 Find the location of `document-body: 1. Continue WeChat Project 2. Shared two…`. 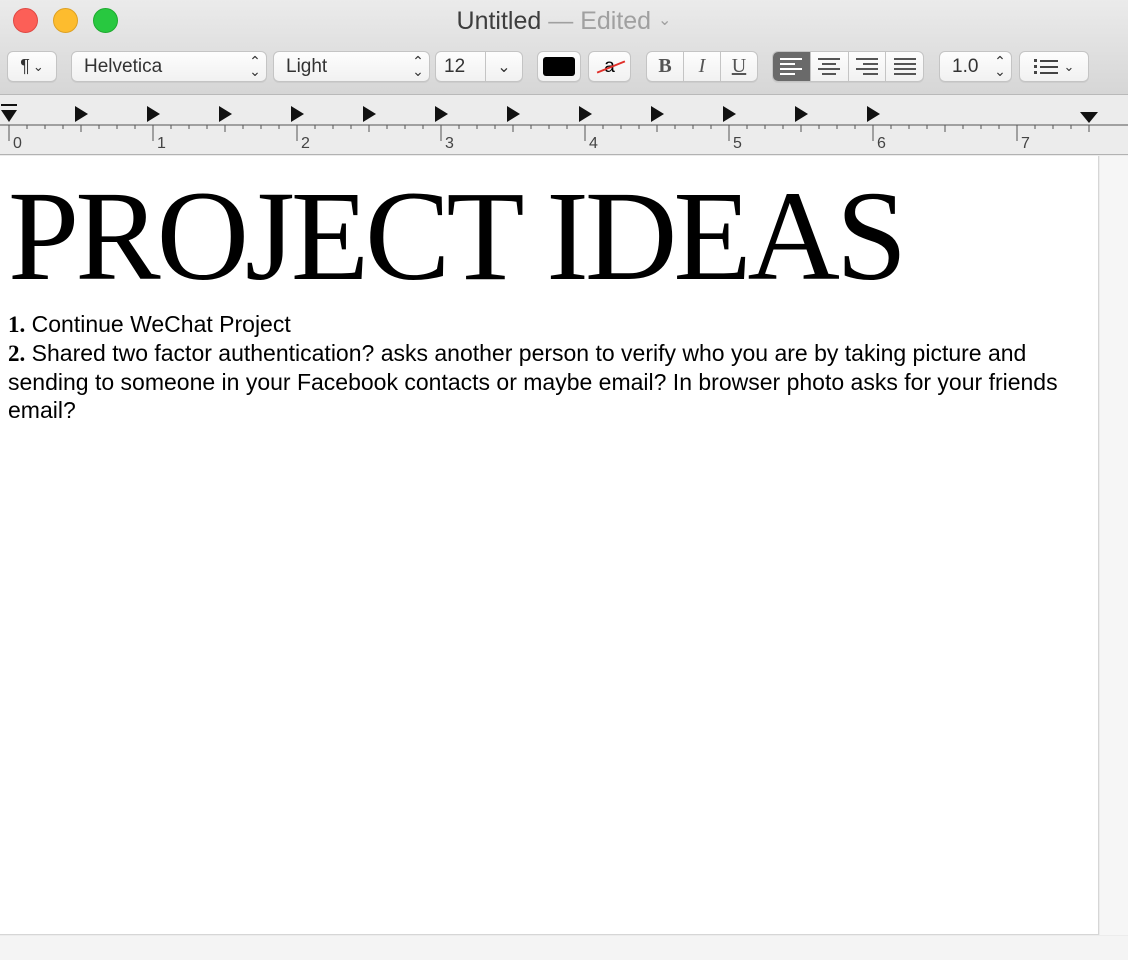

document-body: 1. Continue WeChat Project 2. Shared two… is located at coordinates (548, 367).